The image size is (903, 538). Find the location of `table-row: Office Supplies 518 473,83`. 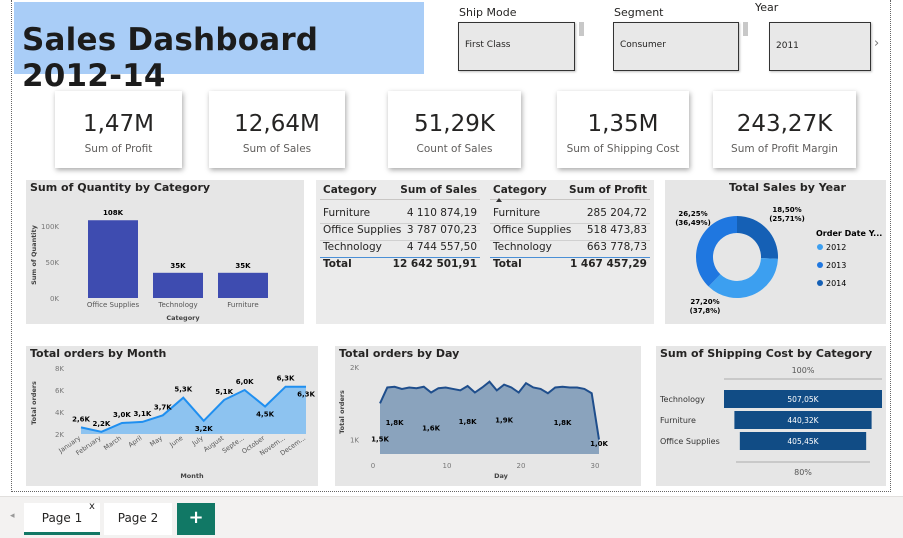

table-row: Office Supplies 518 473,83 is located at coordinates (570, 231).